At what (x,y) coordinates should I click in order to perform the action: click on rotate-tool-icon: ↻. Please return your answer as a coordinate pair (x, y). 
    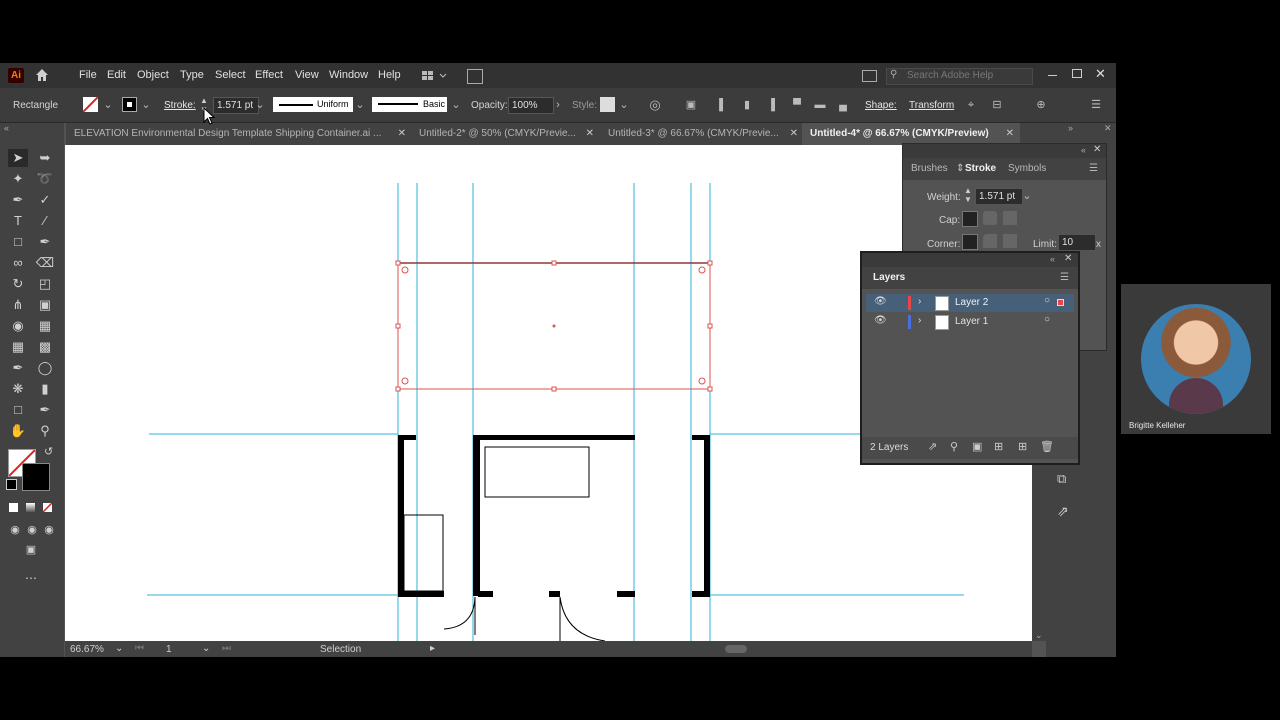
    Looking at the image, I should click on (18, 284).